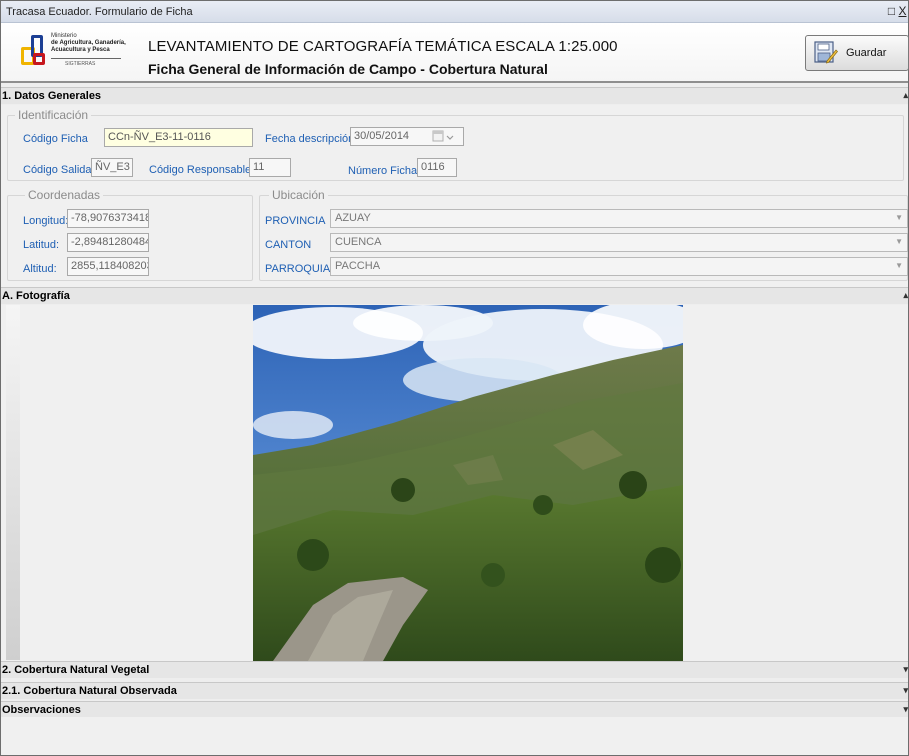 The image size is (909, 756). Describe the element at coordinates (64, 36) in the screenshot. I see `logo-line-1: Ministerio` at that location.